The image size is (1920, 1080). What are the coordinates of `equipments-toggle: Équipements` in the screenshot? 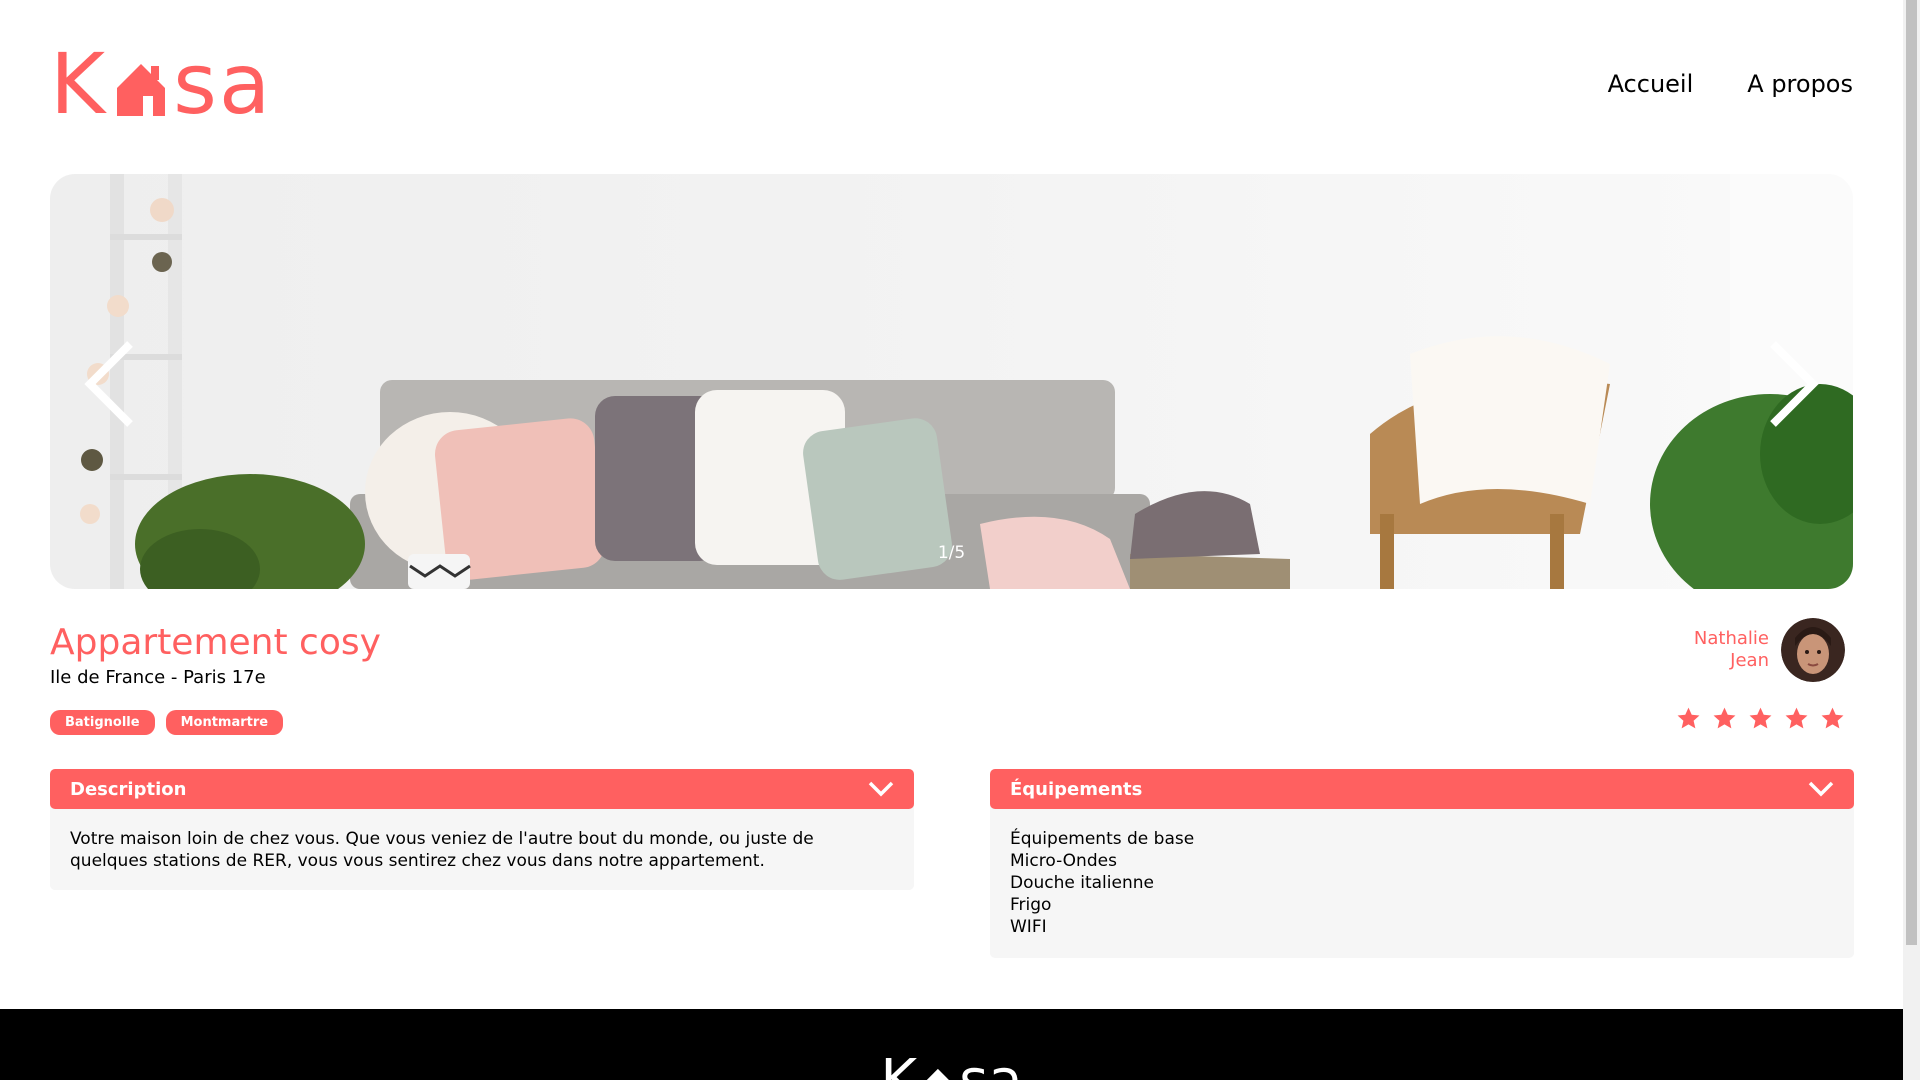 It's located at (1422, 789).